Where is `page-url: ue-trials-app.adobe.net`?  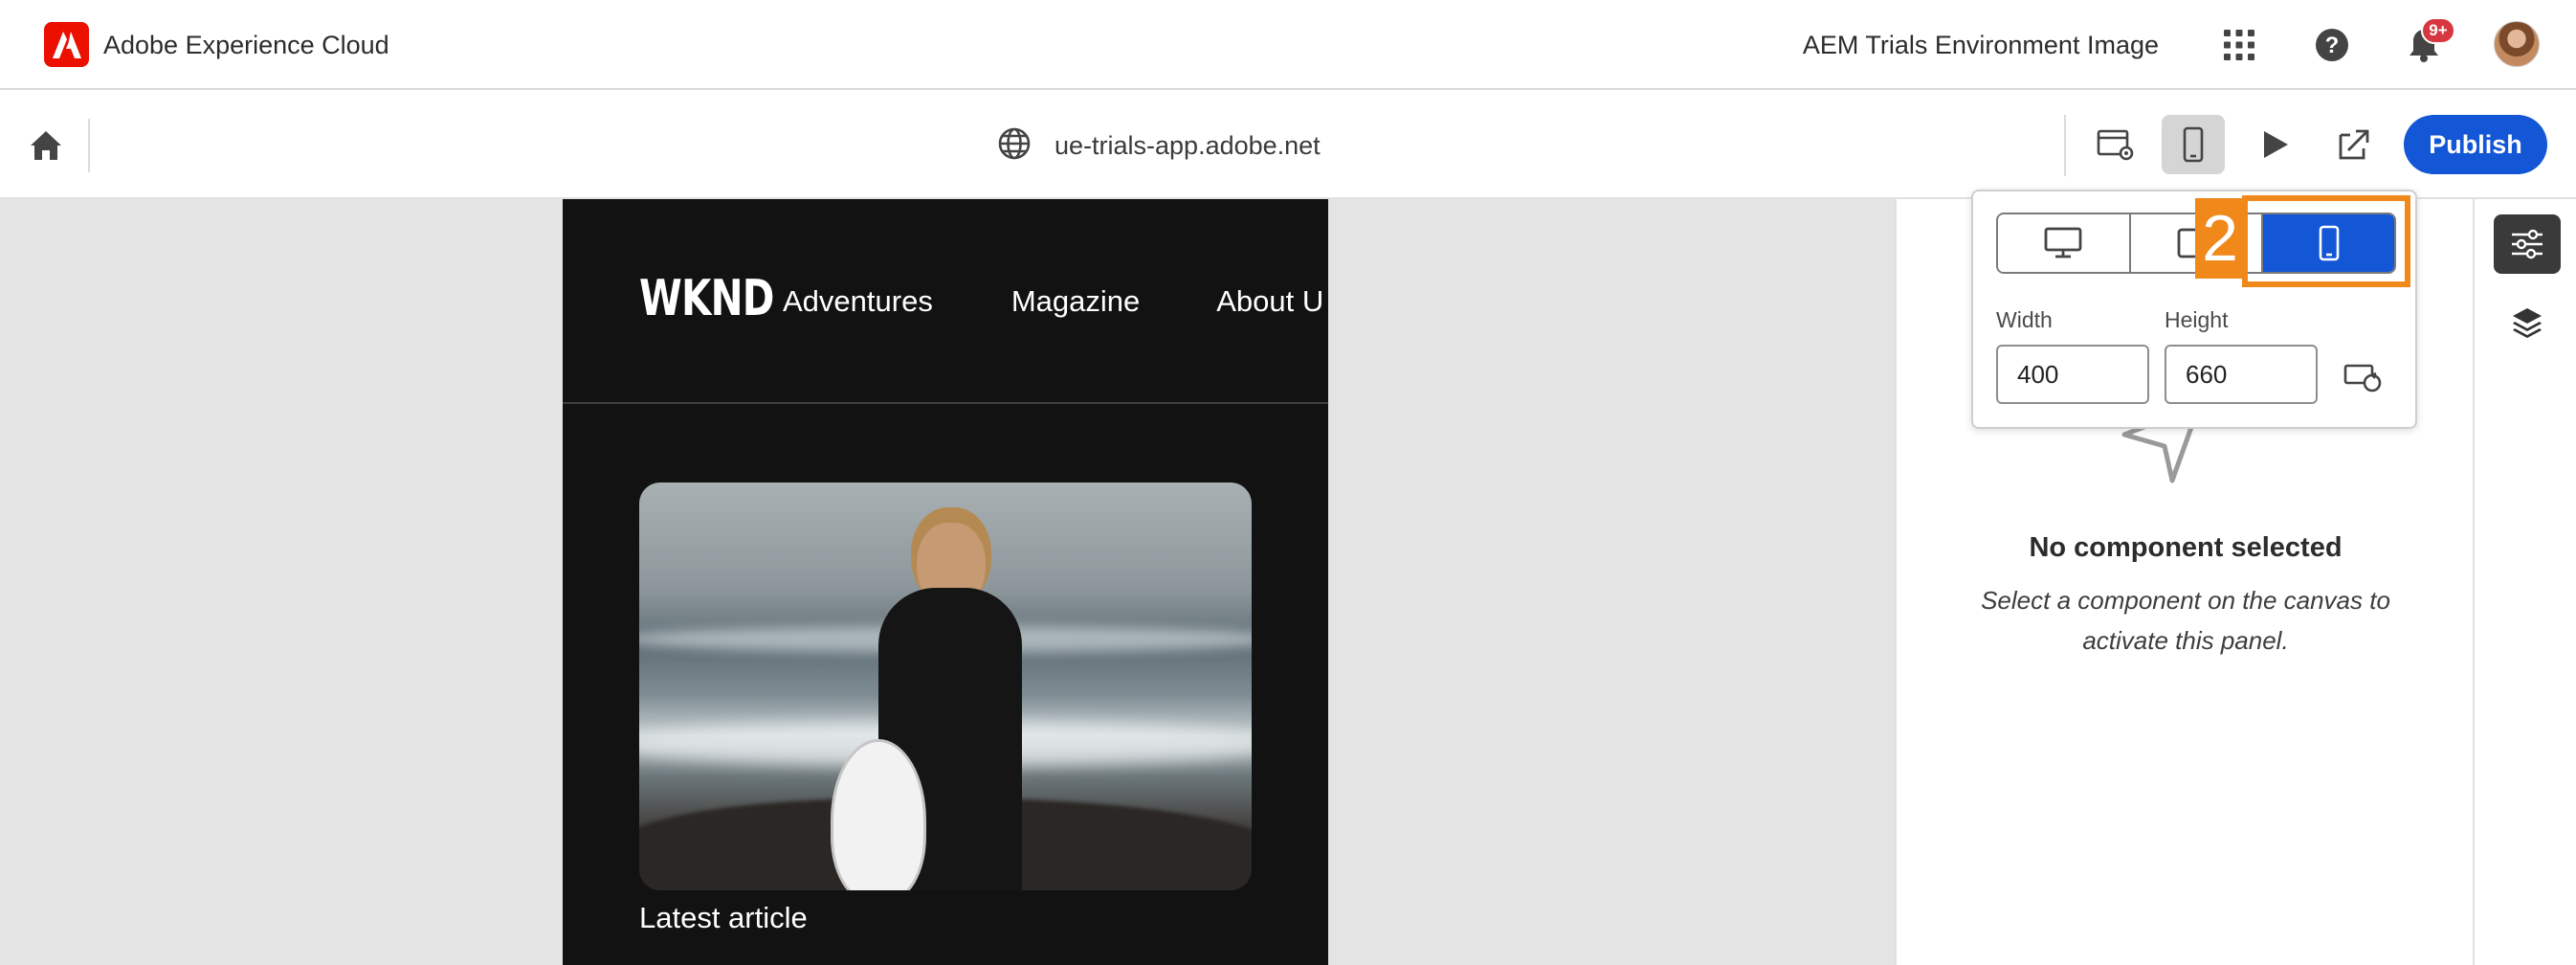
page-url: ue-trials-app.adobe.net is located at coordinates (1188, 146).